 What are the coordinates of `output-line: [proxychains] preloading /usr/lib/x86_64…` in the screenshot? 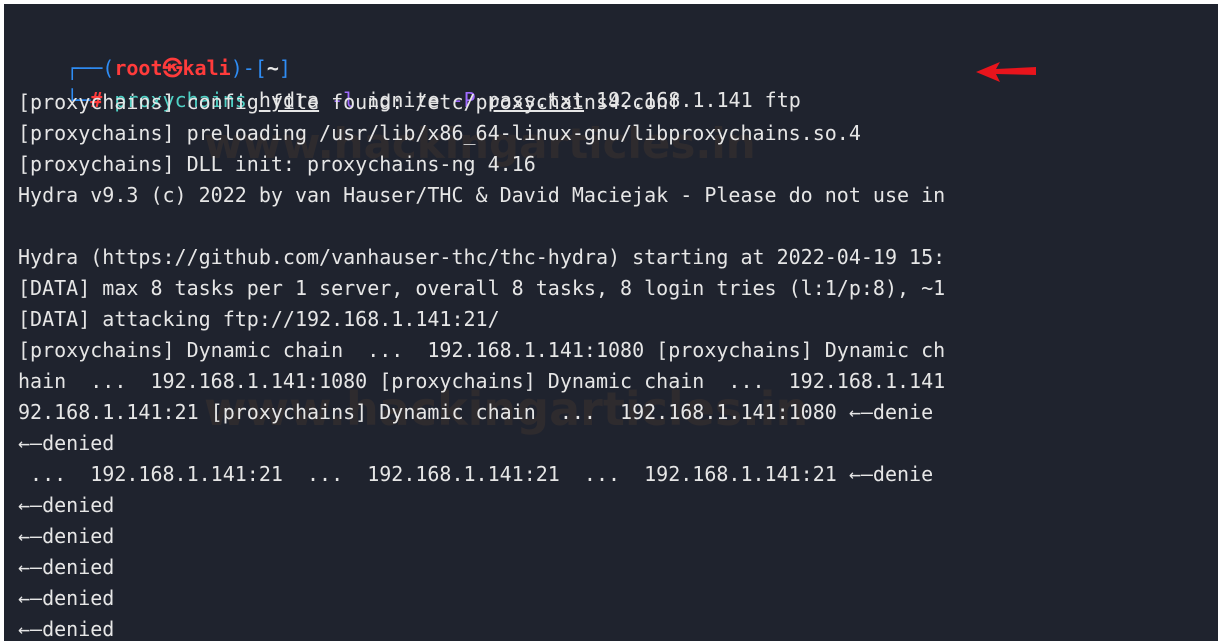 It's located at (439, 133).